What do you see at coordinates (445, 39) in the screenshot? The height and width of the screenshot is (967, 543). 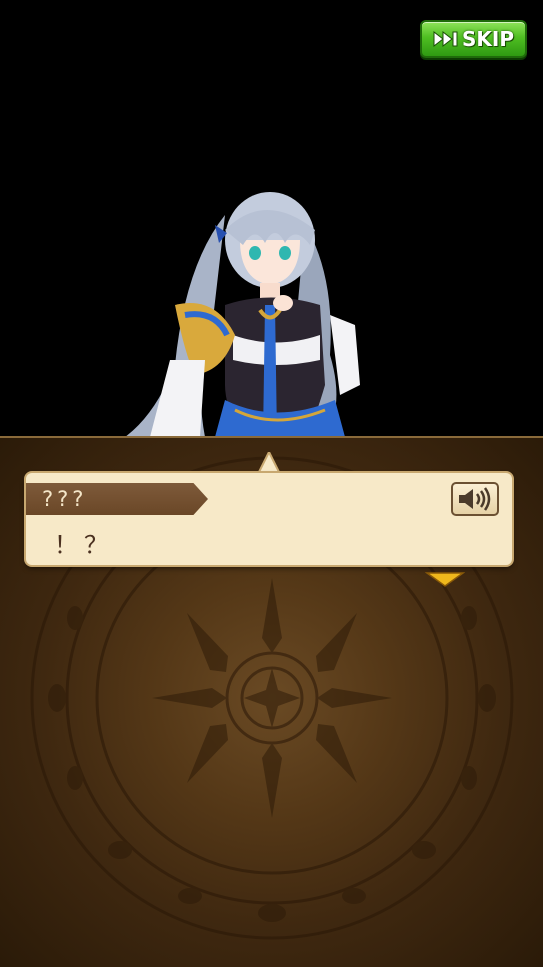 I see `fast-forward-icon` at bounding box center [445, 39].